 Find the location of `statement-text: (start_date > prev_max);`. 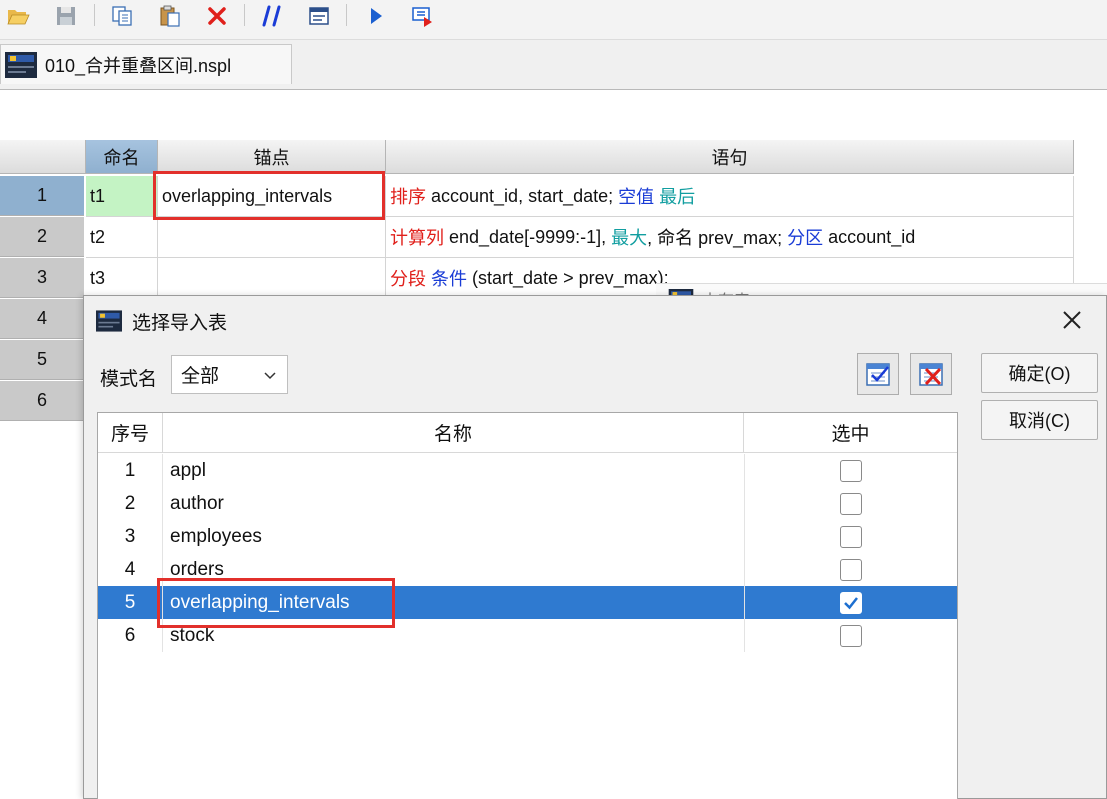

statement-text: (start_date > prev_max); is located at coordinates (570, 277).